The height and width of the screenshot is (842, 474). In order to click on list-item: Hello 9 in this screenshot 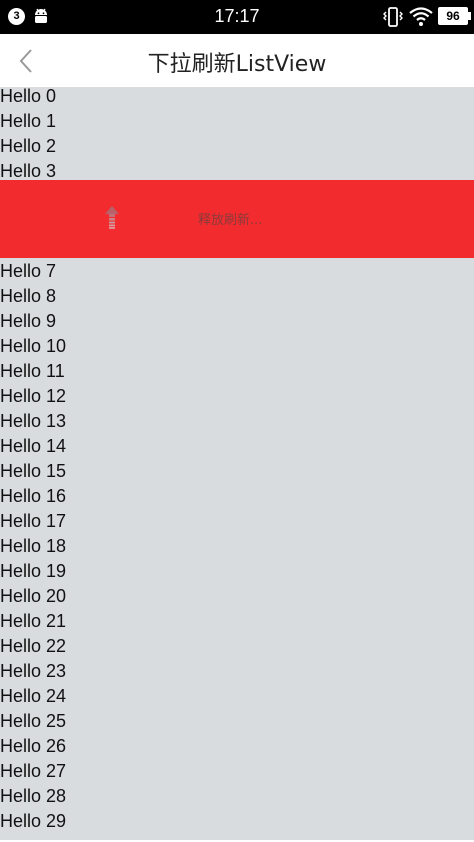, I will do `click(28, 321)`.